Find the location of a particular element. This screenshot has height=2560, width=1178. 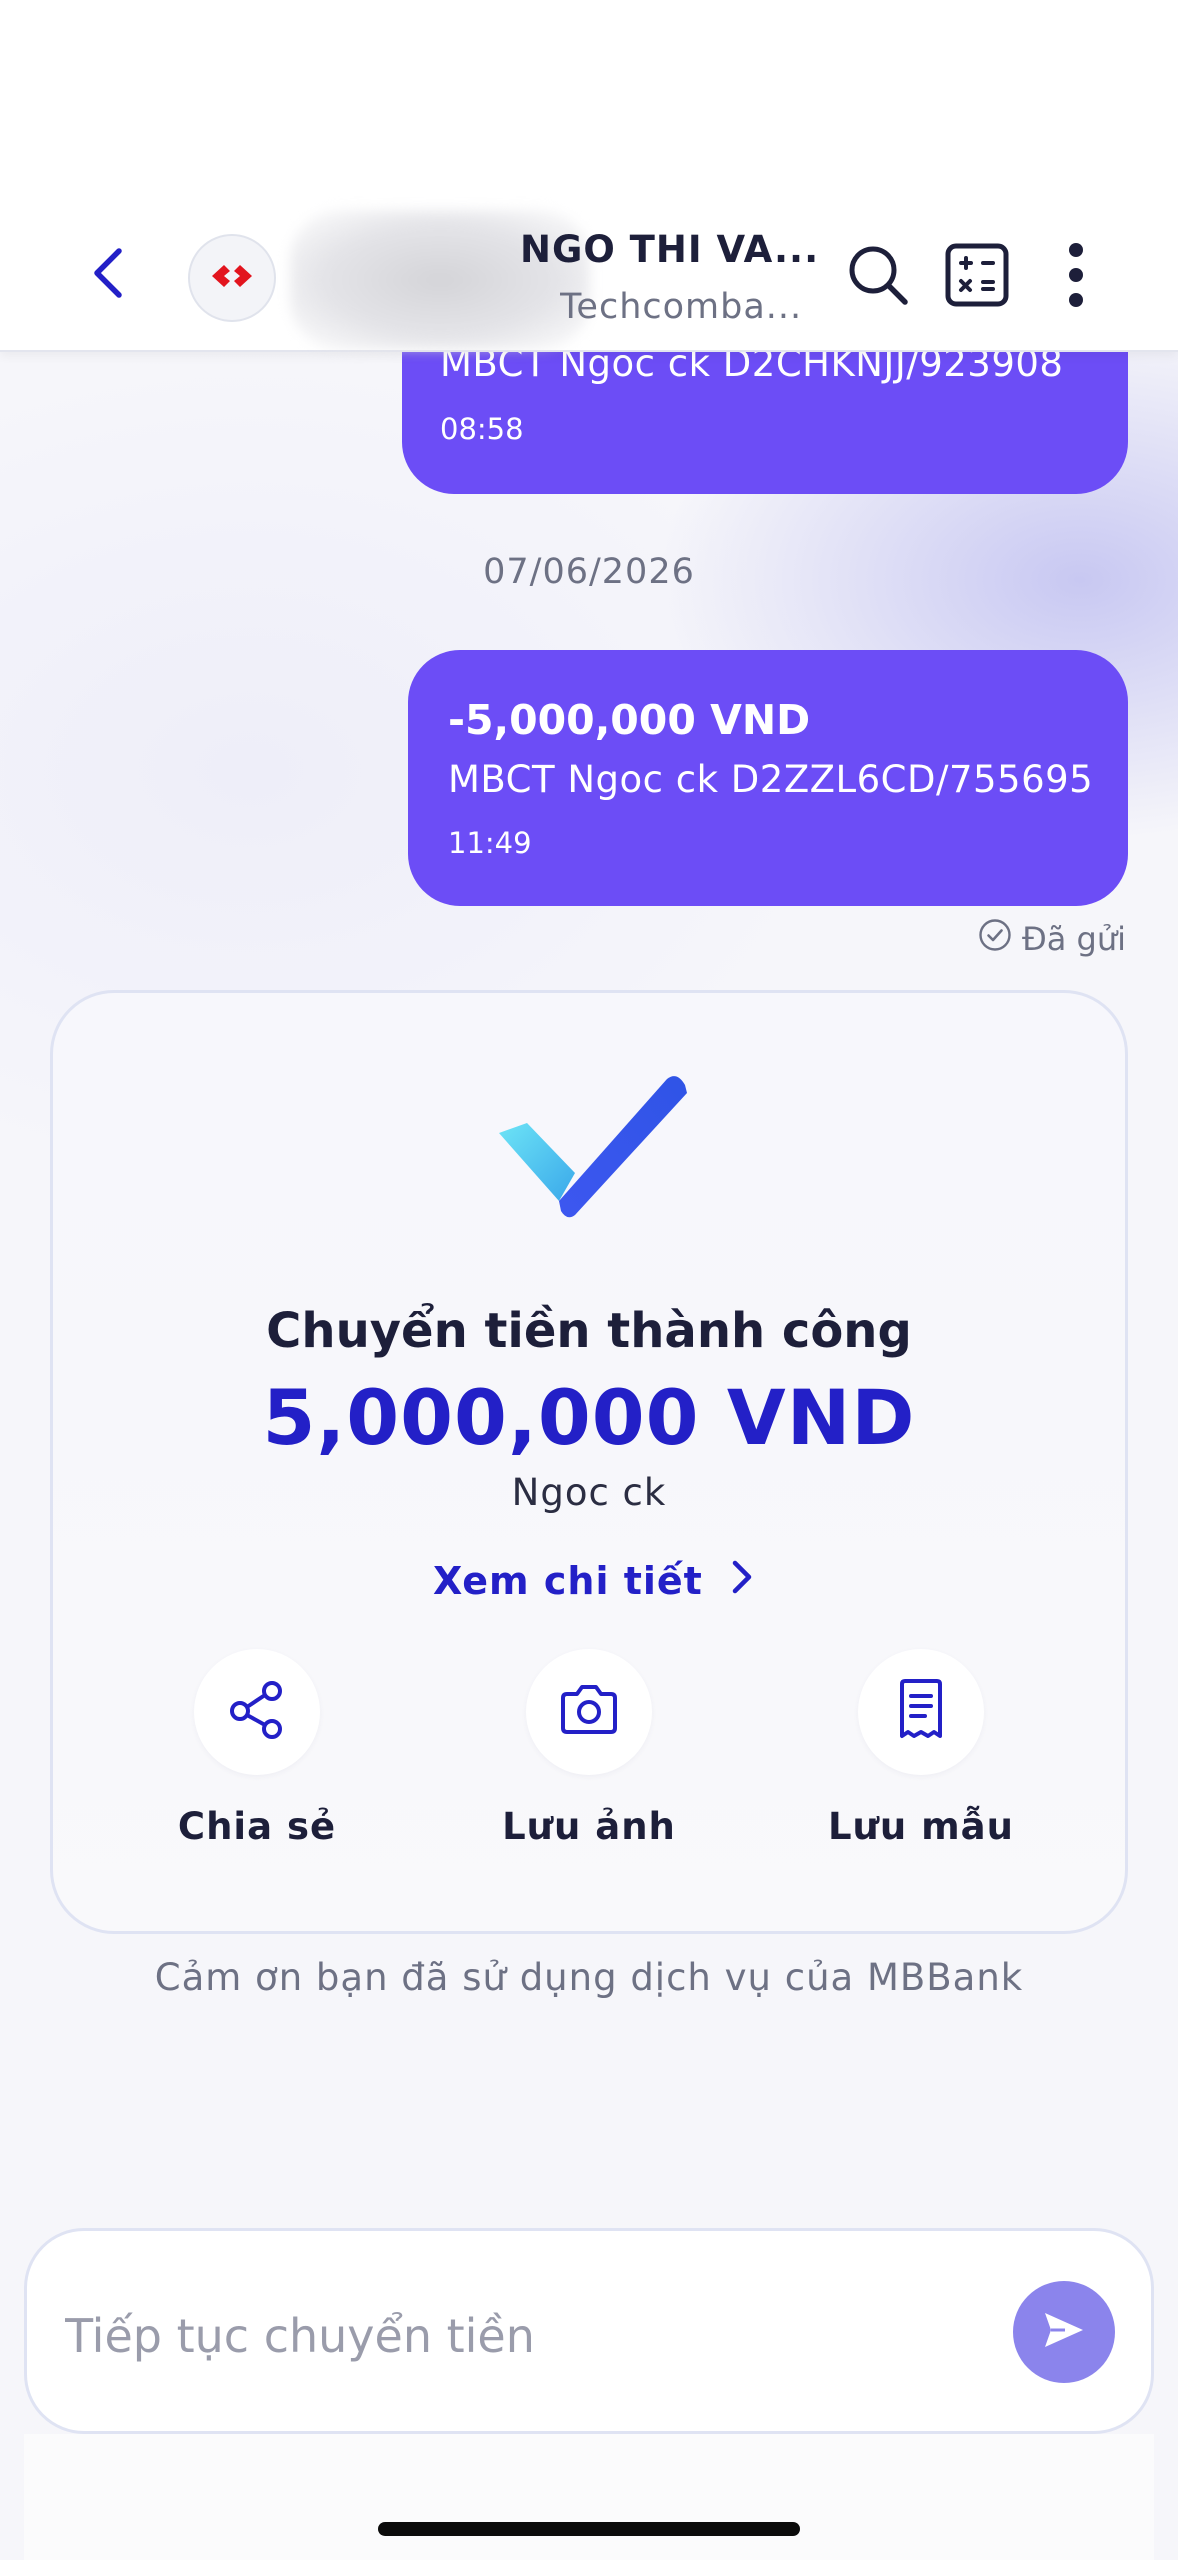

home-indicator is located at coordinates (589, 2529).